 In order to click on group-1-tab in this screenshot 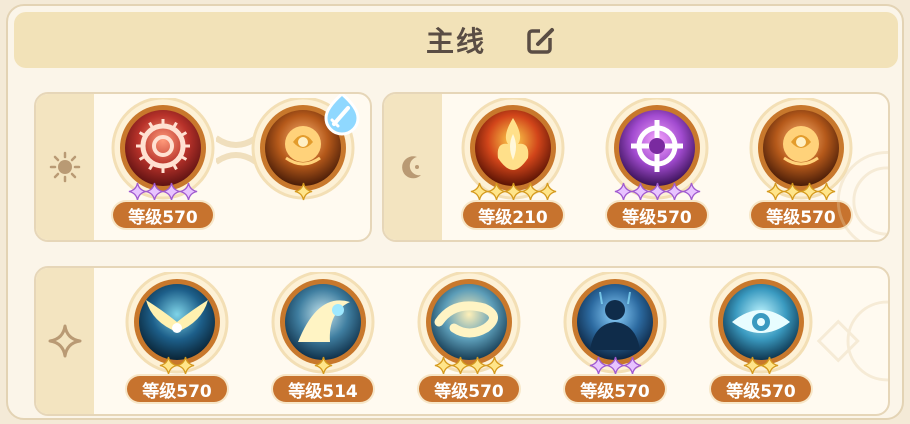, I will do `click(65, 167)`.